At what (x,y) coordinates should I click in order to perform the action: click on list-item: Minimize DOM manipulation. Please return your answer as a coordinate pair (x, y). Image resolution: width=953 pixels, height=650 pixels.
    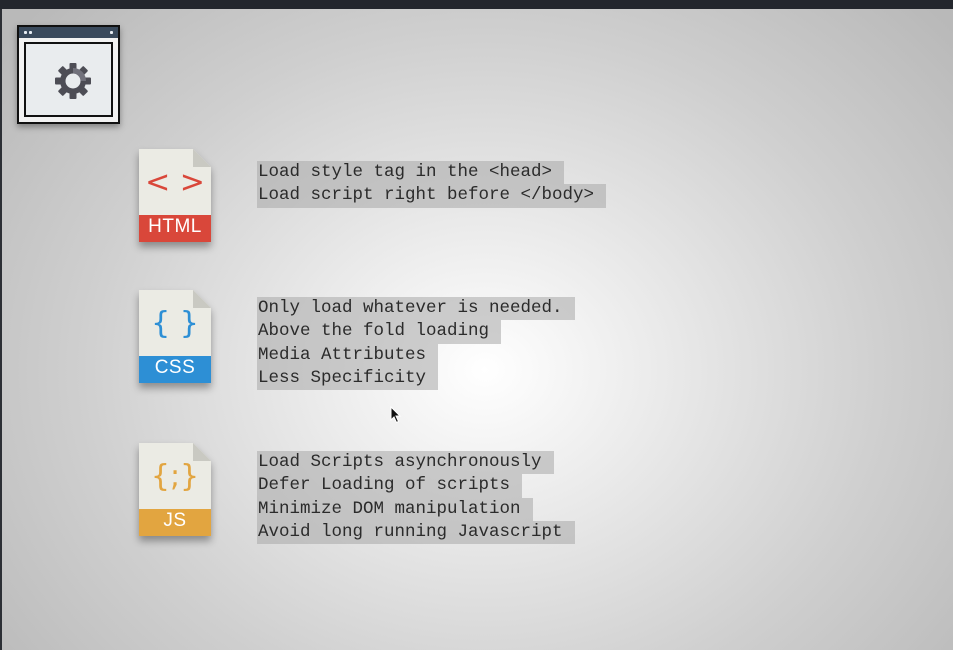
    Looking at the image, I should click on (416, 509).